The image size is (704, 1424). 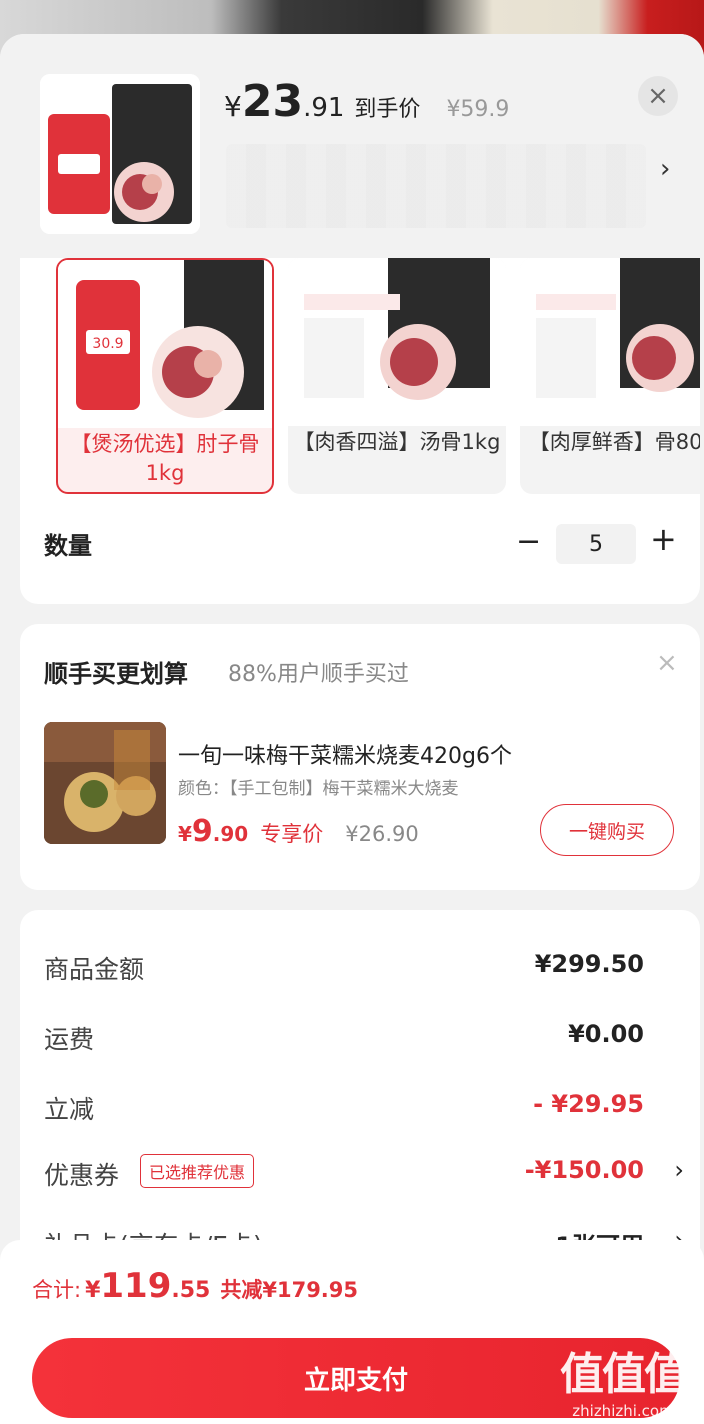 I want to click on quantity-input: 5, so click(x=596, y=544).